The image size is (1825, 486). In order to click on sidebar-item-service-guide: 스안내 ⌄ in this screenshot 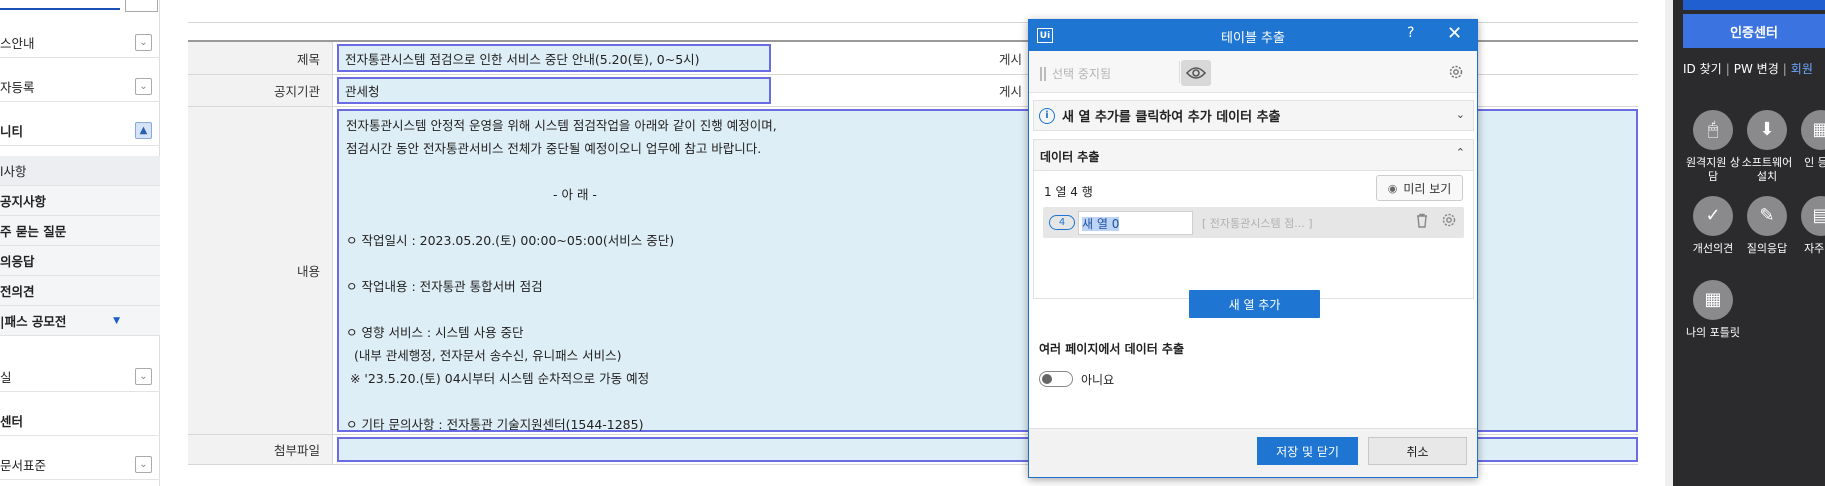, I will do `click(80, 43)`.